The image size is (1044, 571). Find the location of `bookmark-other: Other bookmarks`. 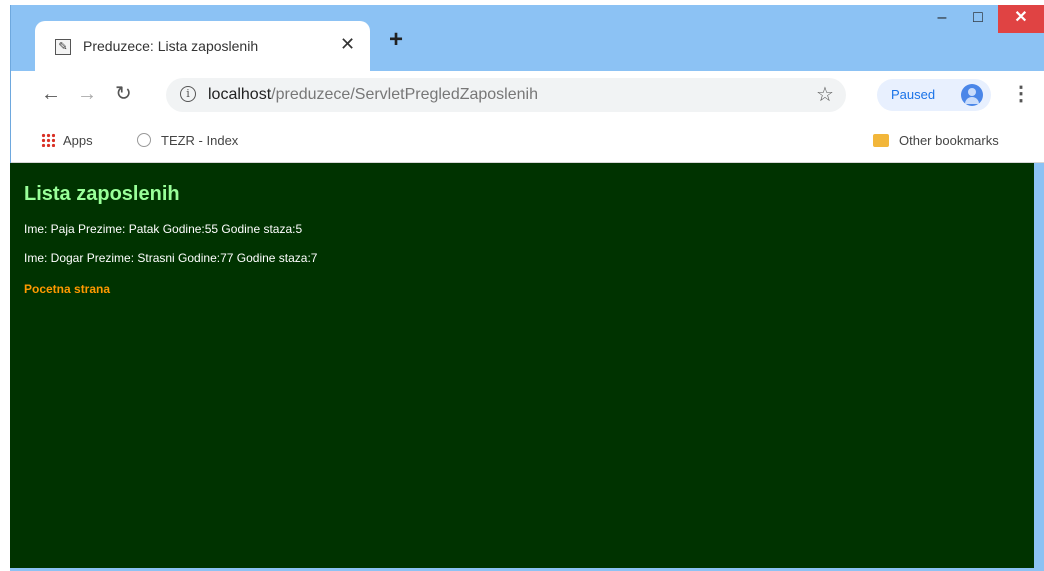

bookmark-other: Other bookmarks is located at coordinates (936, 140).